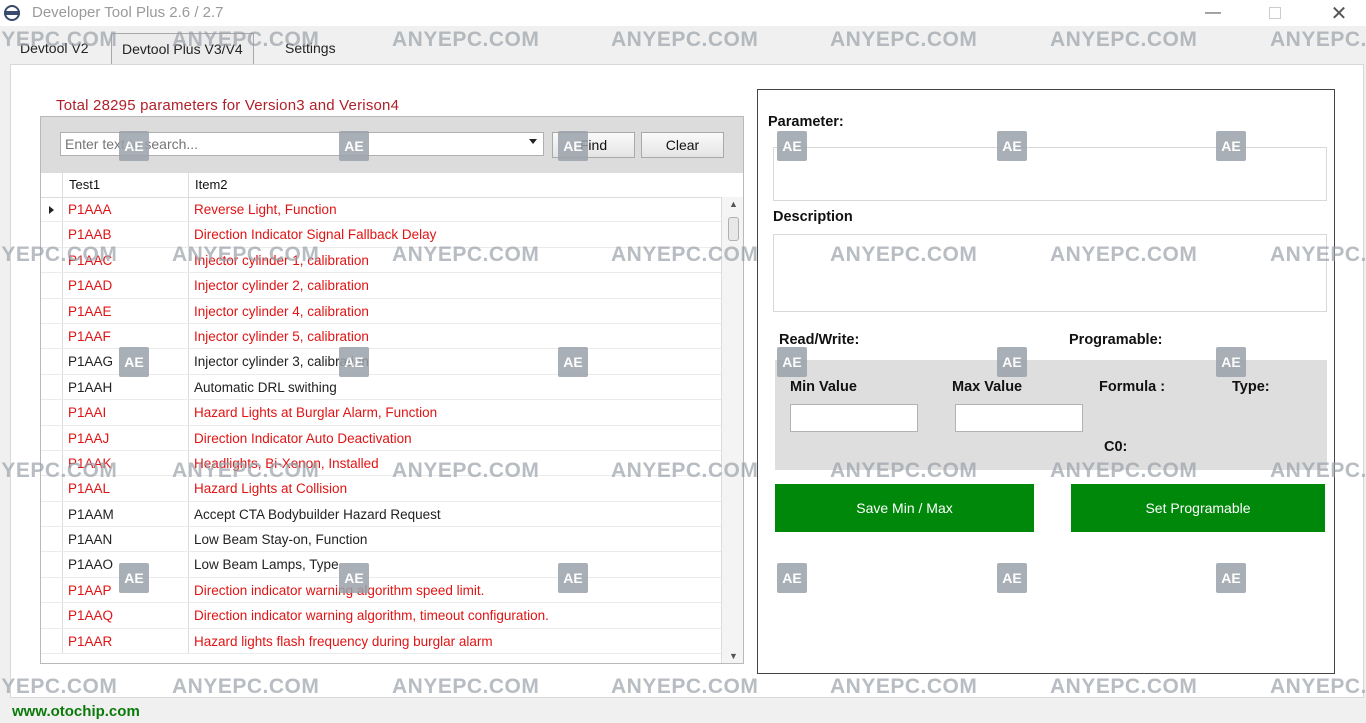 Image resolution: width=1366 pixels, height=723 pixels. I want to click on footer-website-link: www.otochip.com, so click(76, 711).